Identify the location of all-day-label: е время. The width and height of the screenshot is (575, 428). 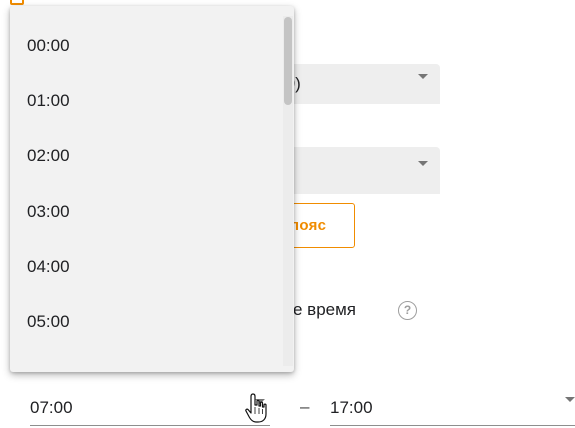
(325, 309).